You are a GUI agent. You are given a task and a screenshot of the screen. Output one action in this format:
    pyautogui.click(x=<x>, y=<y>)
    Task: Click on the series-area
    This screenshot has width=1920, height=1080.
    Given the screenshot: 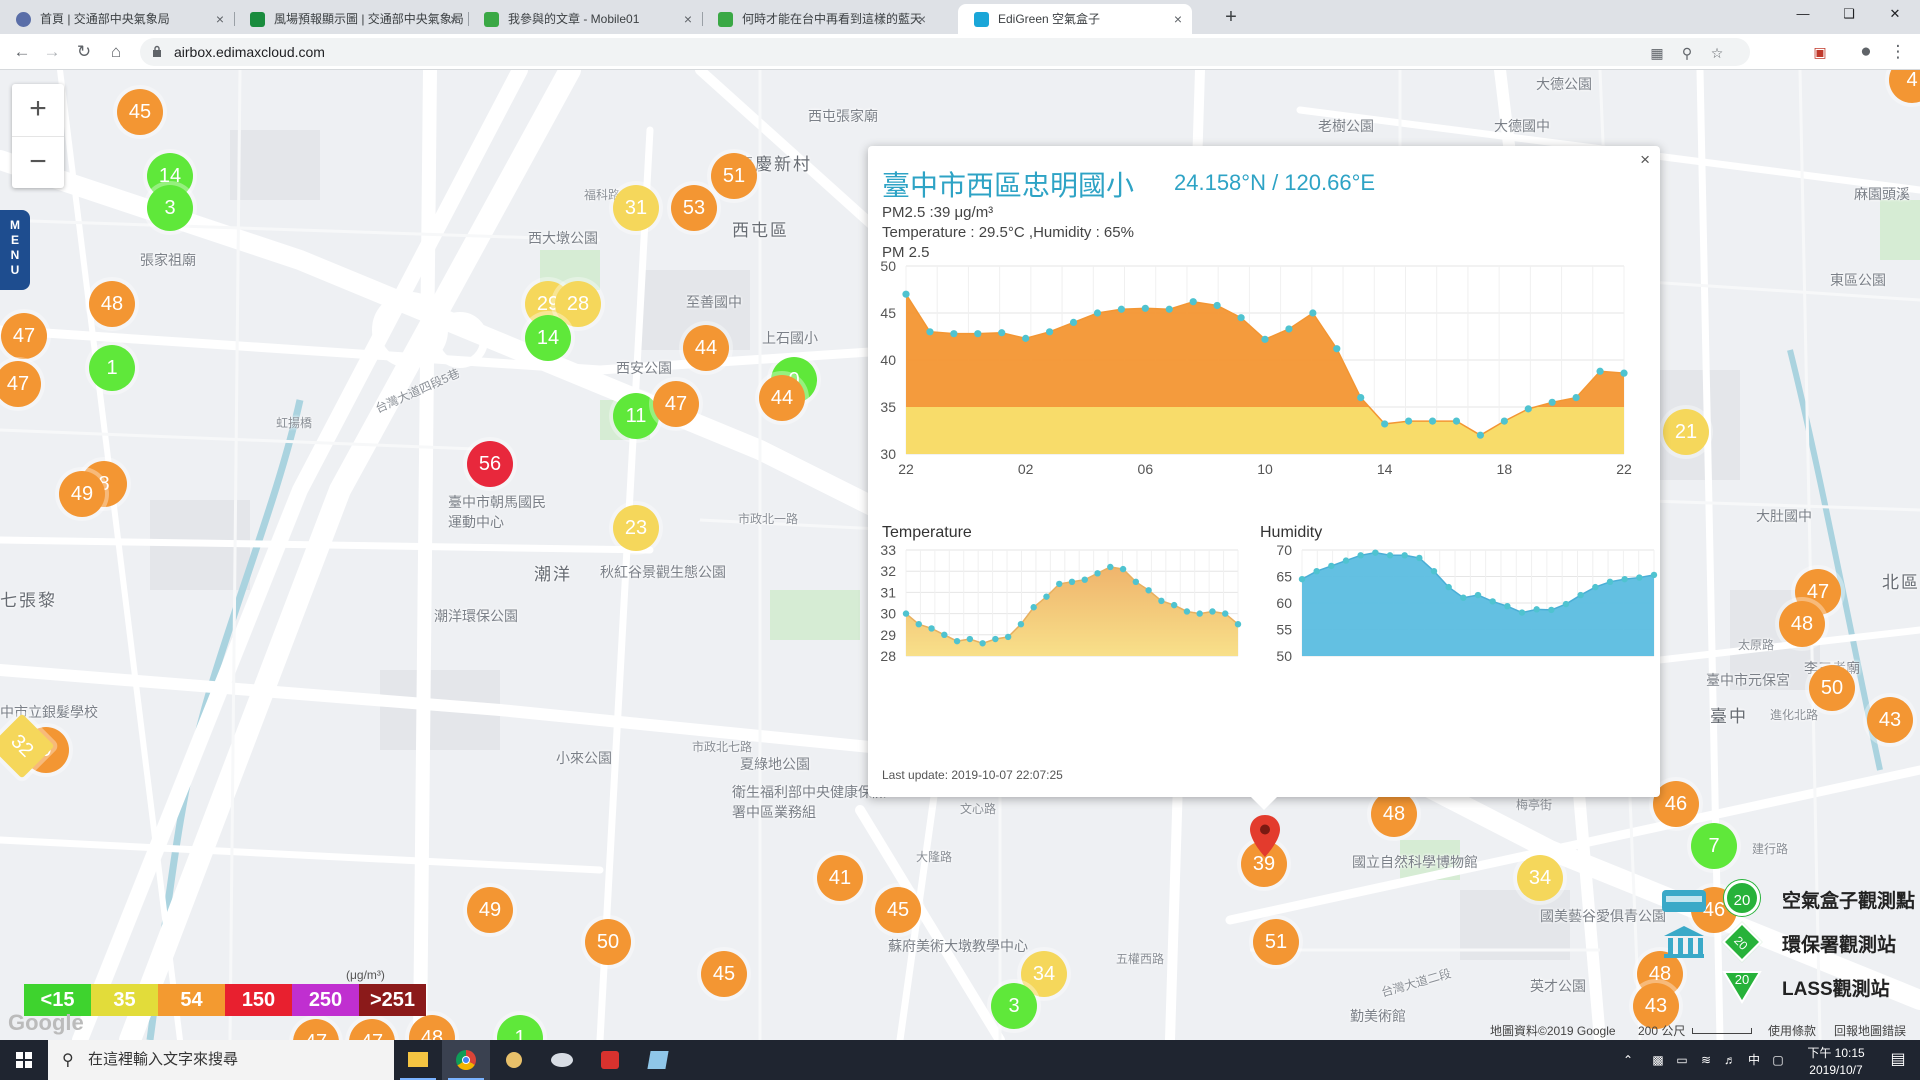 What is the action you would take?
    pyautogui.click(x=1478, y=604)
    